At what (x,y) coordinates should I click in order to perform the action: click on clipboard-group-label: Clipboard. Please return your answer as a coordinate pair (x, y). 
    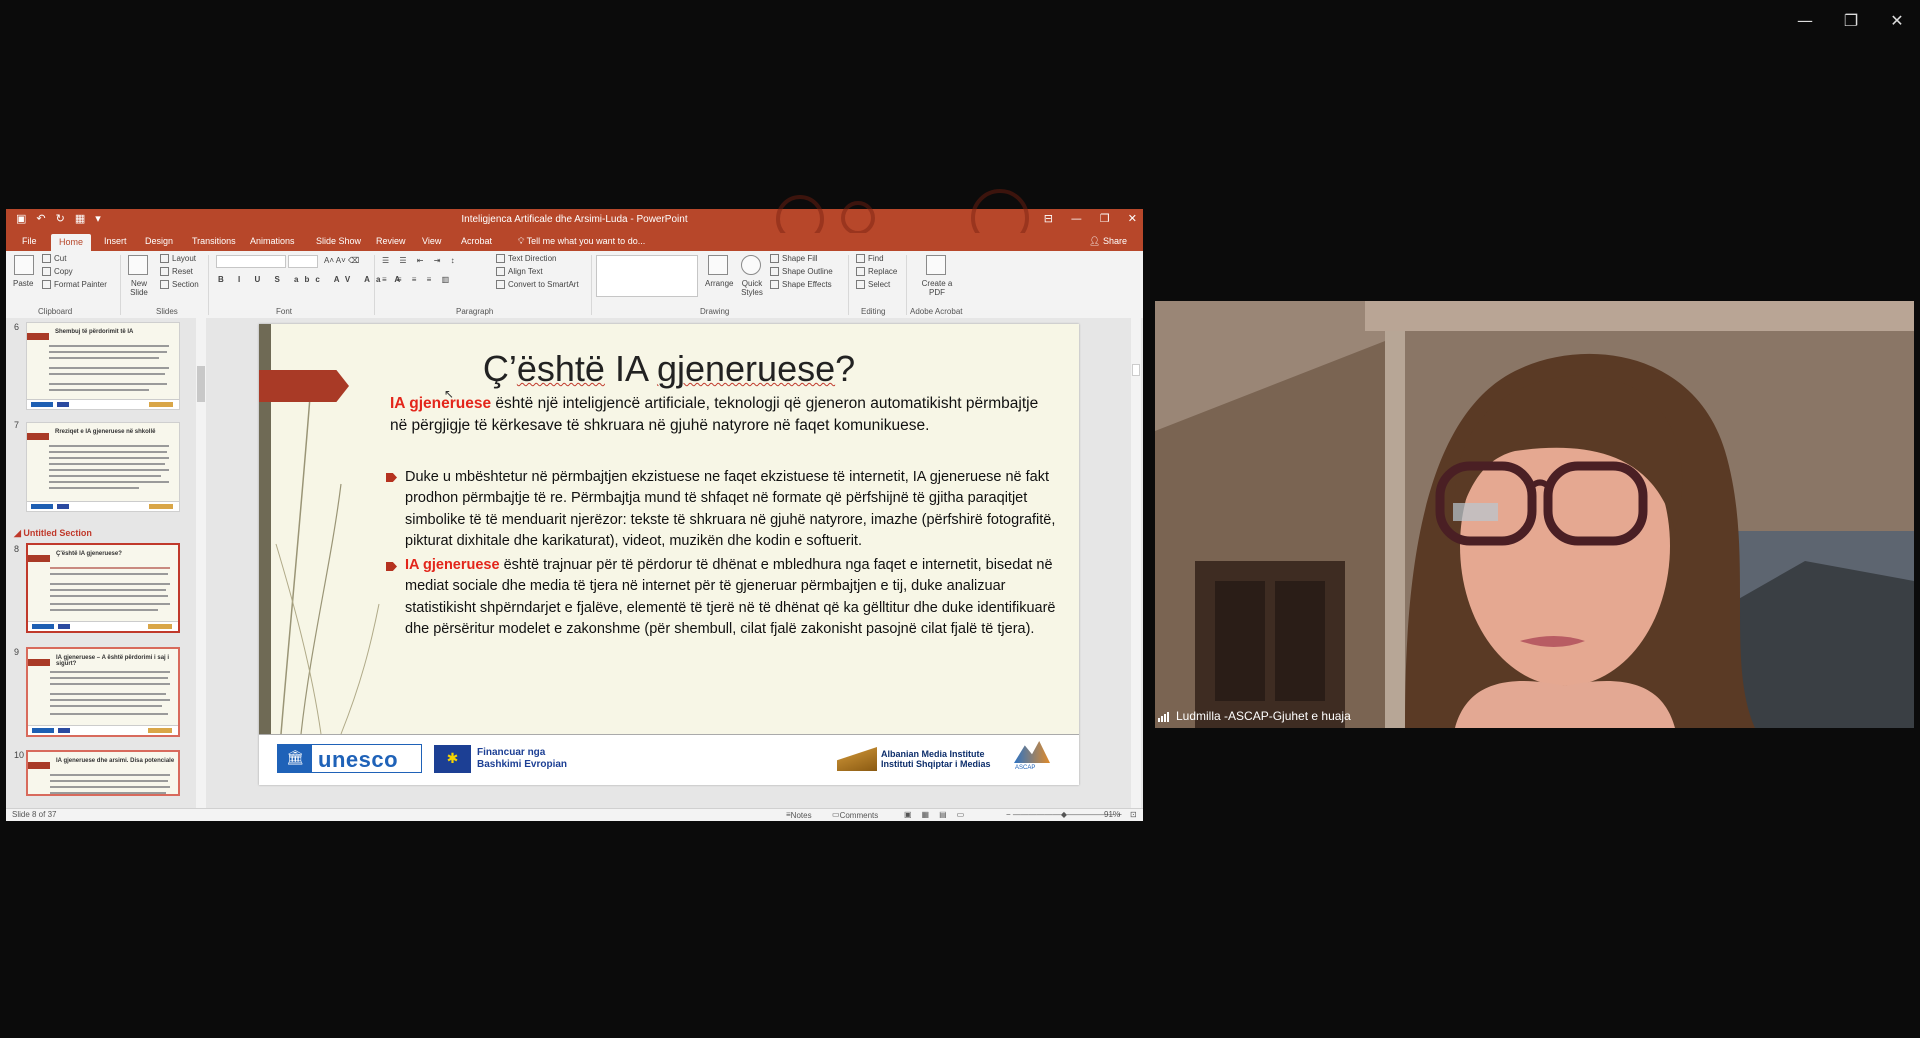
    Looking at the image, I should click on (55, 311).